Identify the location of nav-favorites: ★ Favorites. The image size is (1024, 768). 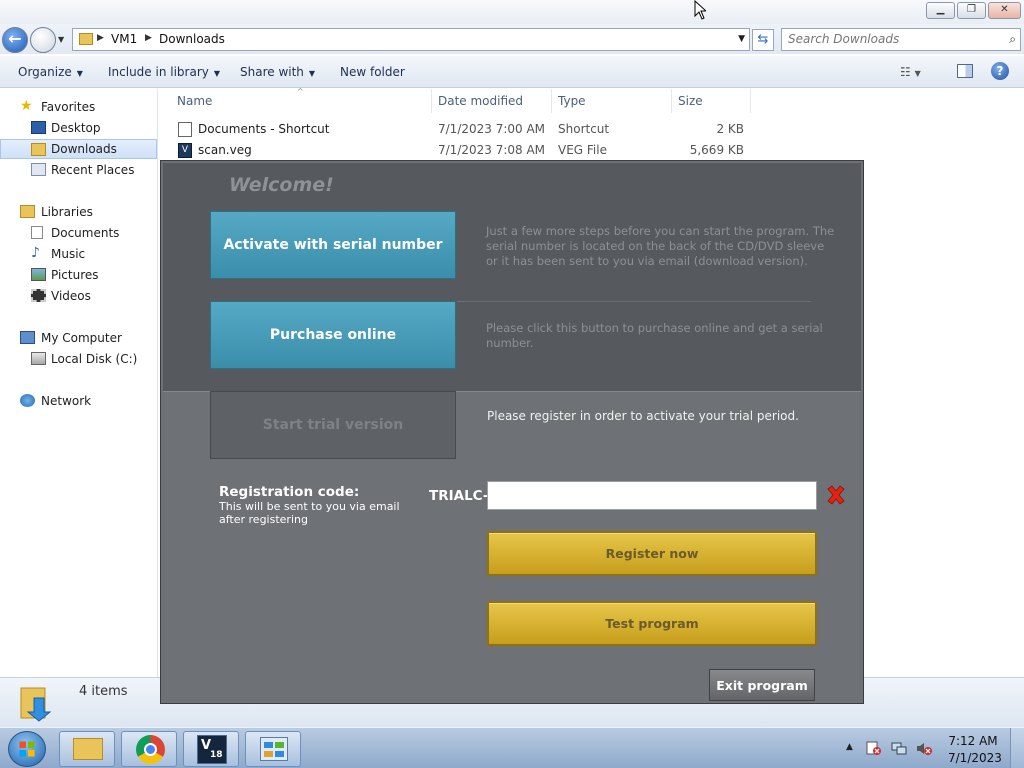
(78, 107).